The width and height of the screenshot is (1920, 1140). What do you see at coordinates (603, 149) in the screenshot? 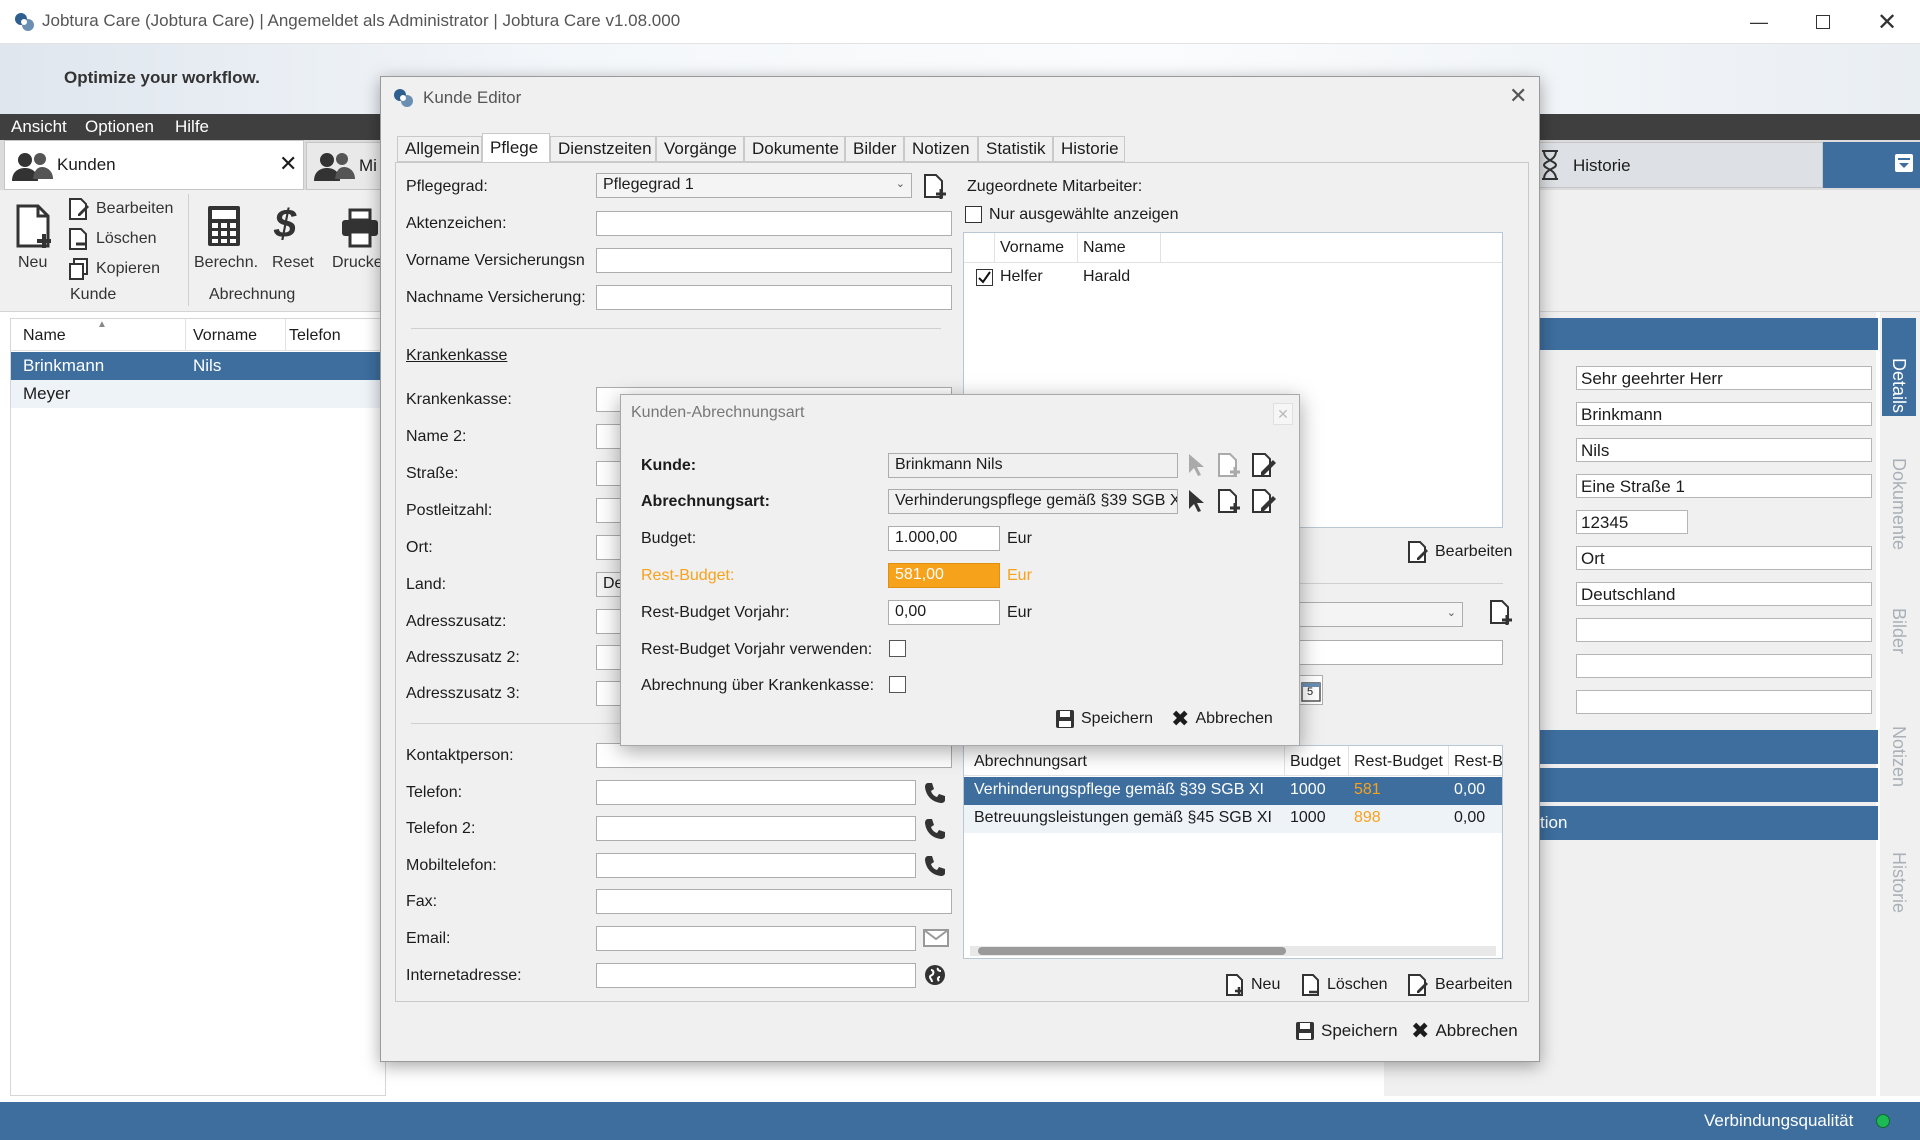
I see `tab-dienstzeiten: Dienstzeiten` at bounding box center [603, 149].